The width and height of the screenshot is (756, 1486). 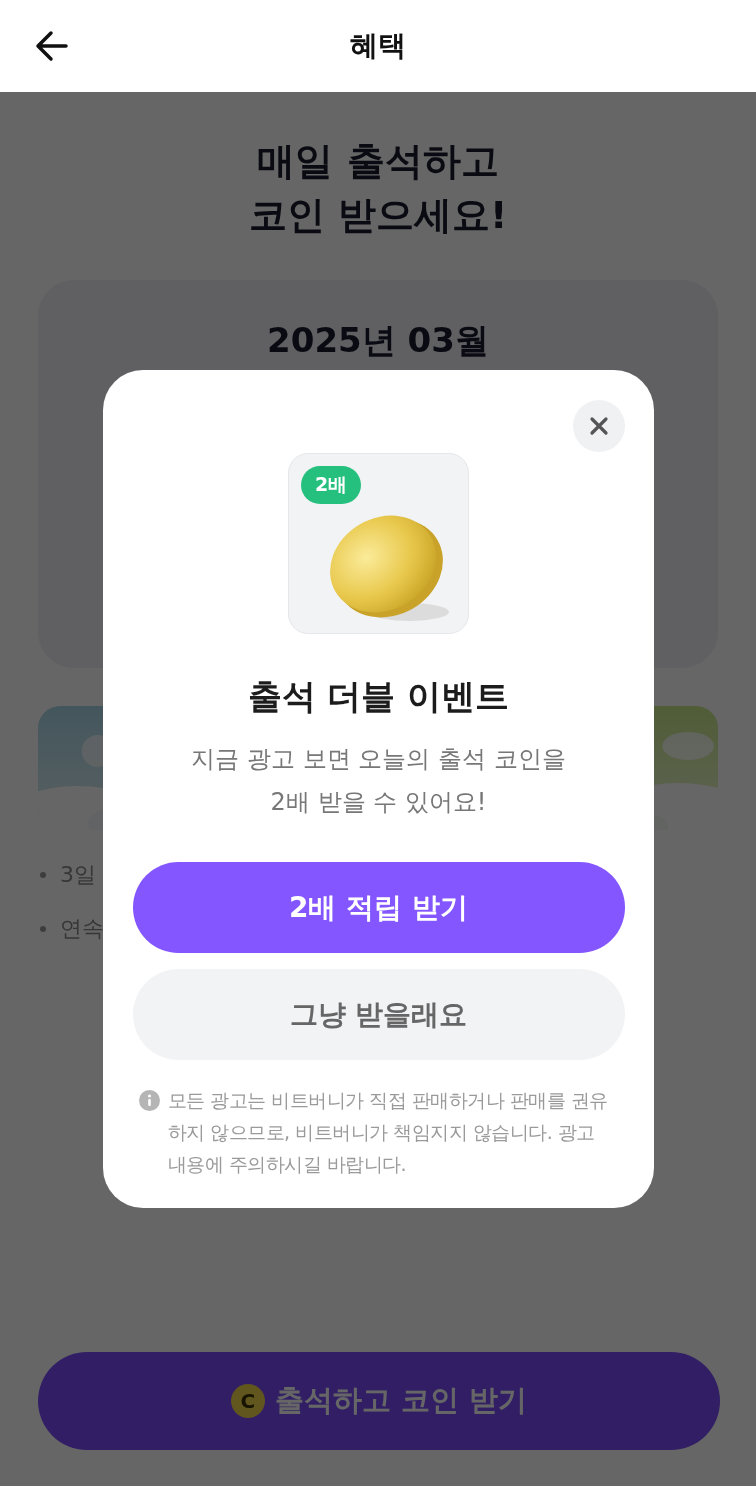 I want to click on close-icon, so click(x=599, y=426).